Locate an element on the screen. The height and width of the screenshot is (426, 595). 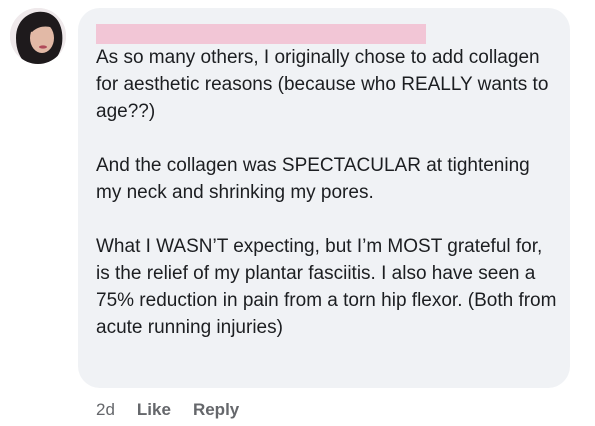
timestamp: 2d is located at coordinates (105, 410).